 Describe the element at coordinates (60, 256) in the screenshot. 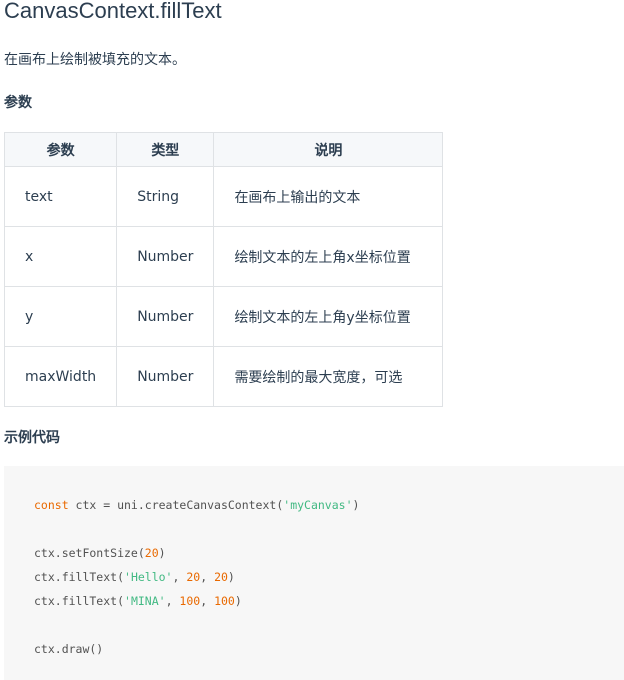

I see `param-name-cell: x` at that location.